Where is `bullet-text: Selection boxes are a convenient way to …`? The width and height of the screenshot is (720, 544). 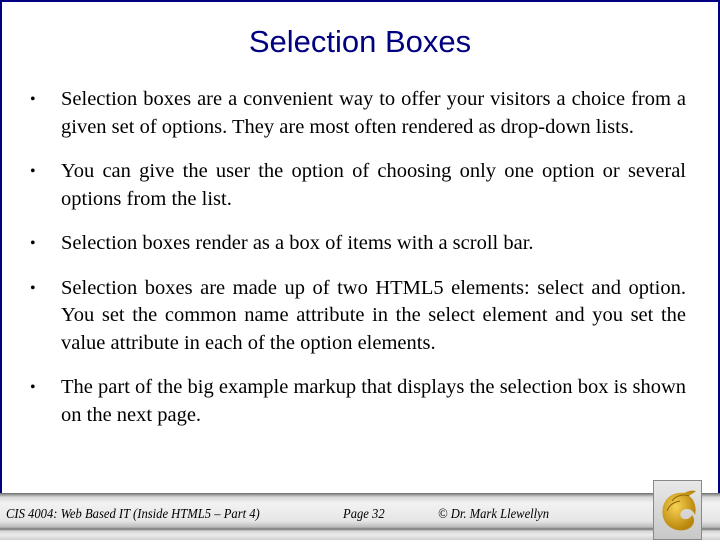
bullet-text: Selection boxes are a convenient way to … is located at coordinates (373, 113).